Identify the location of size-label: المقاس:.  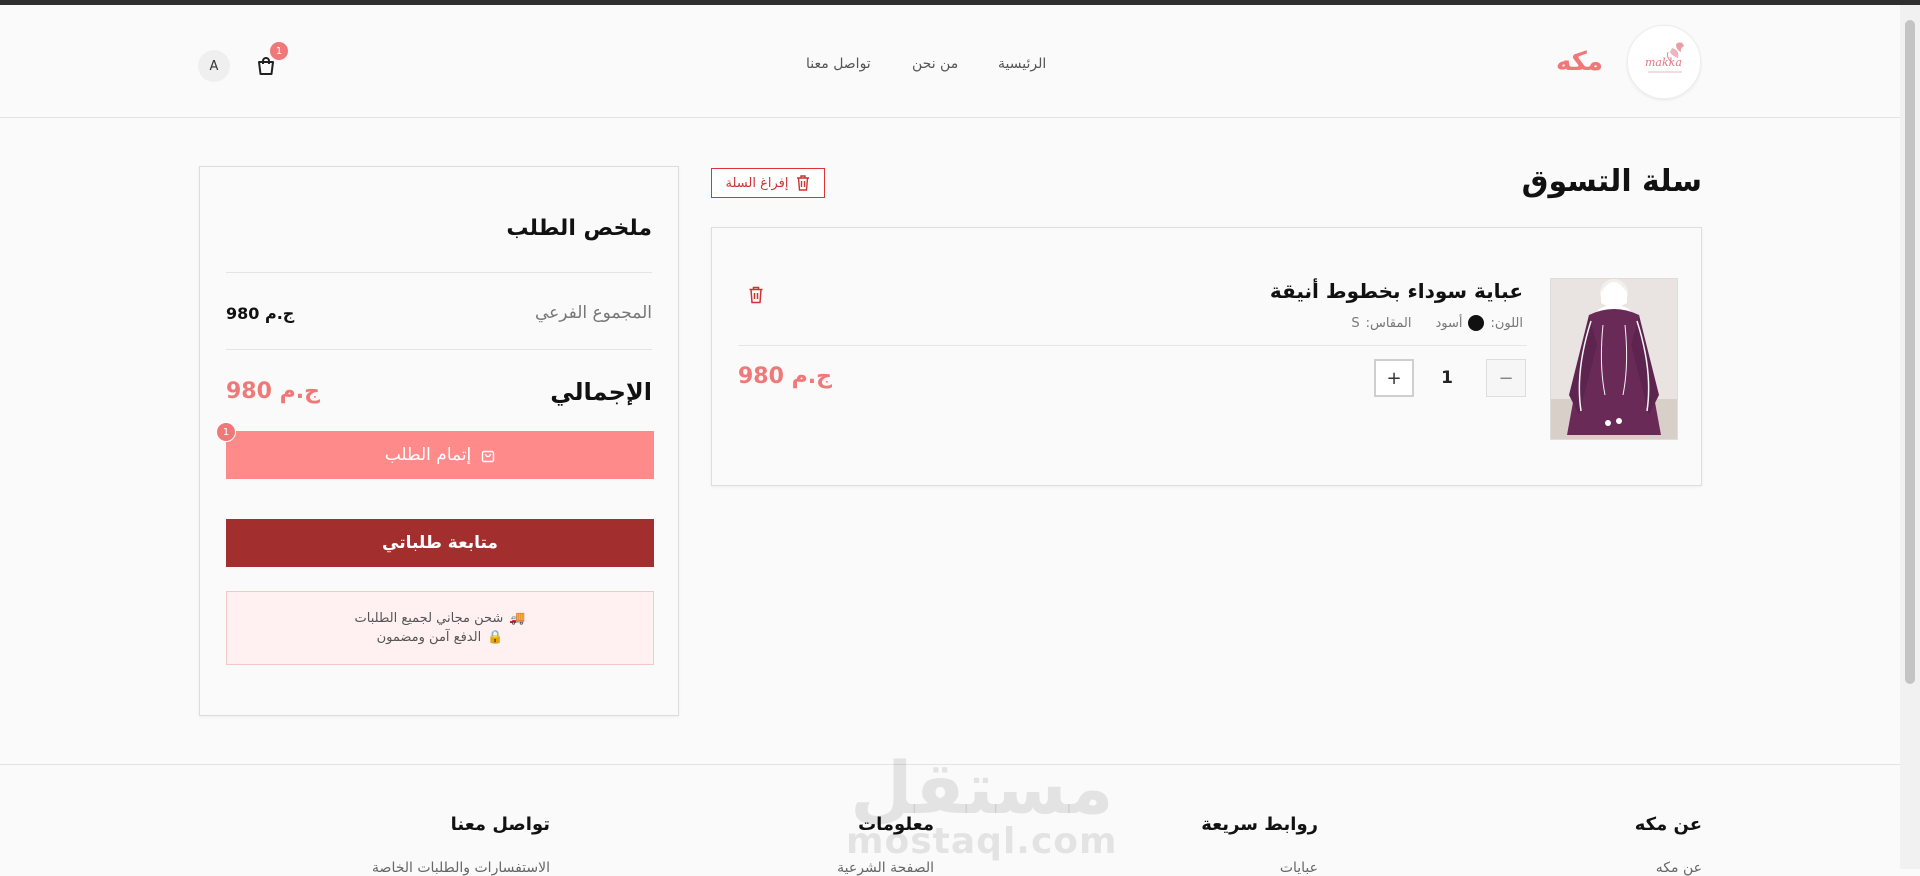
(1388, 323).